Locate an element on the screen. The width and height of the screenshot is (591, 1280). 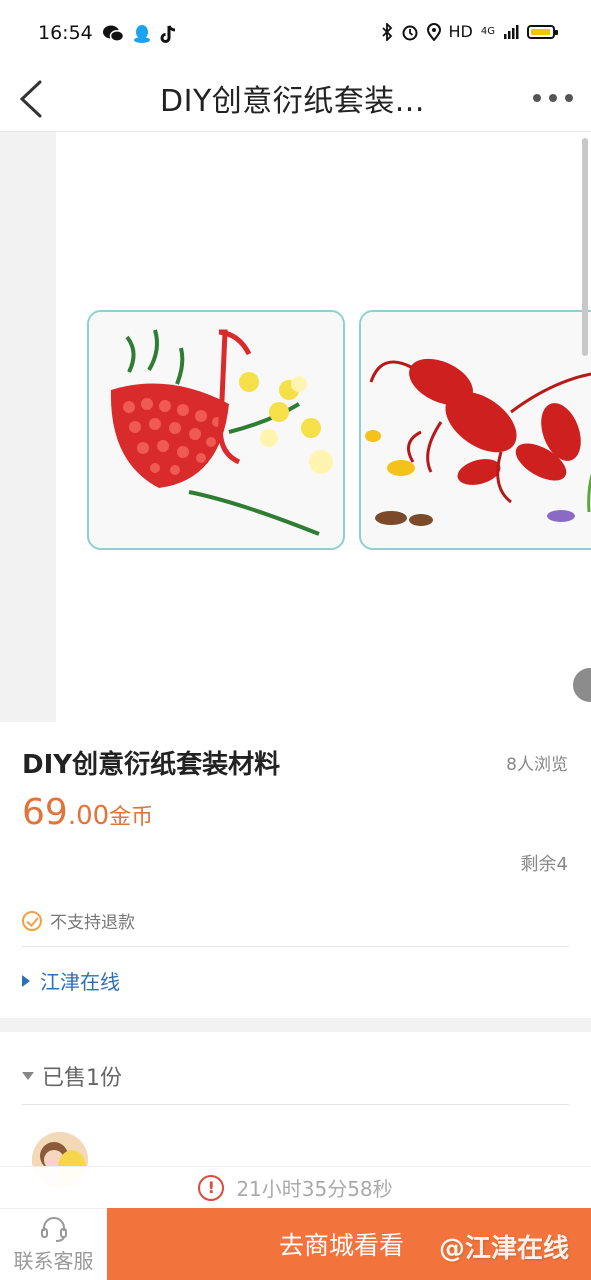
section-divider is located at coordinates (295, 1025).